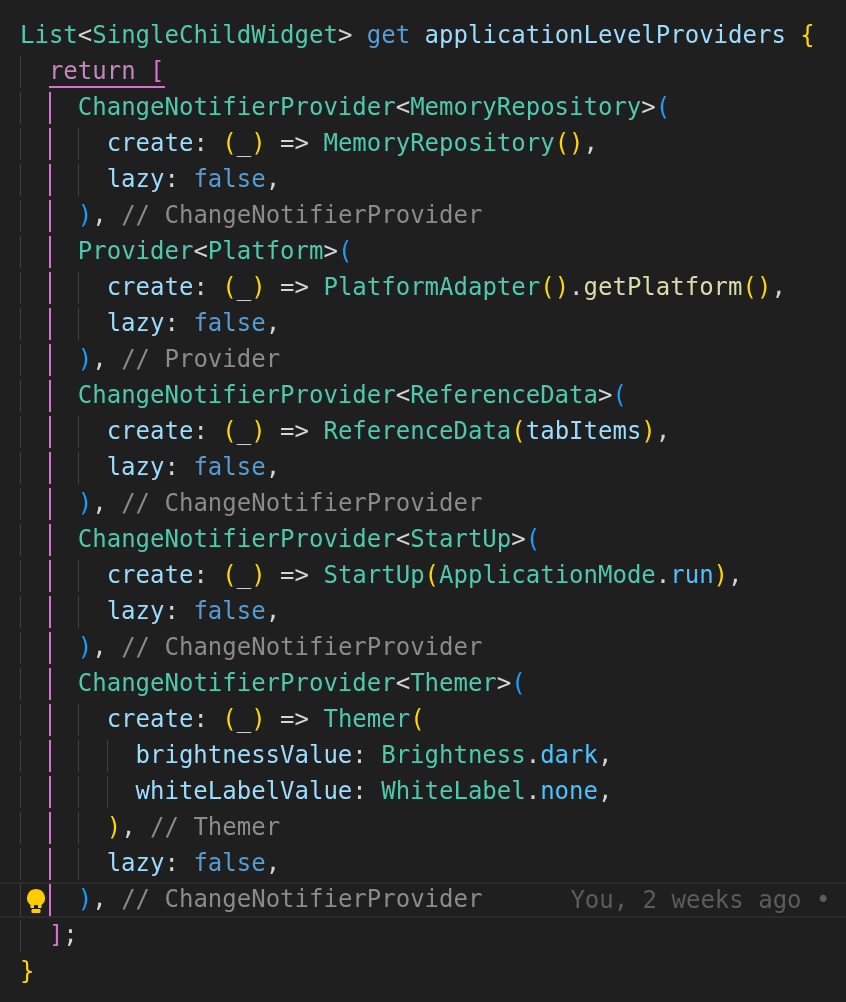 The width and height of the screenshot is (846, 1002). Describe the element at coordinates (374, 107) in the screenshot. I see `code-line: ChangeNotifierProvider<MemoryRepository>(` at that location.